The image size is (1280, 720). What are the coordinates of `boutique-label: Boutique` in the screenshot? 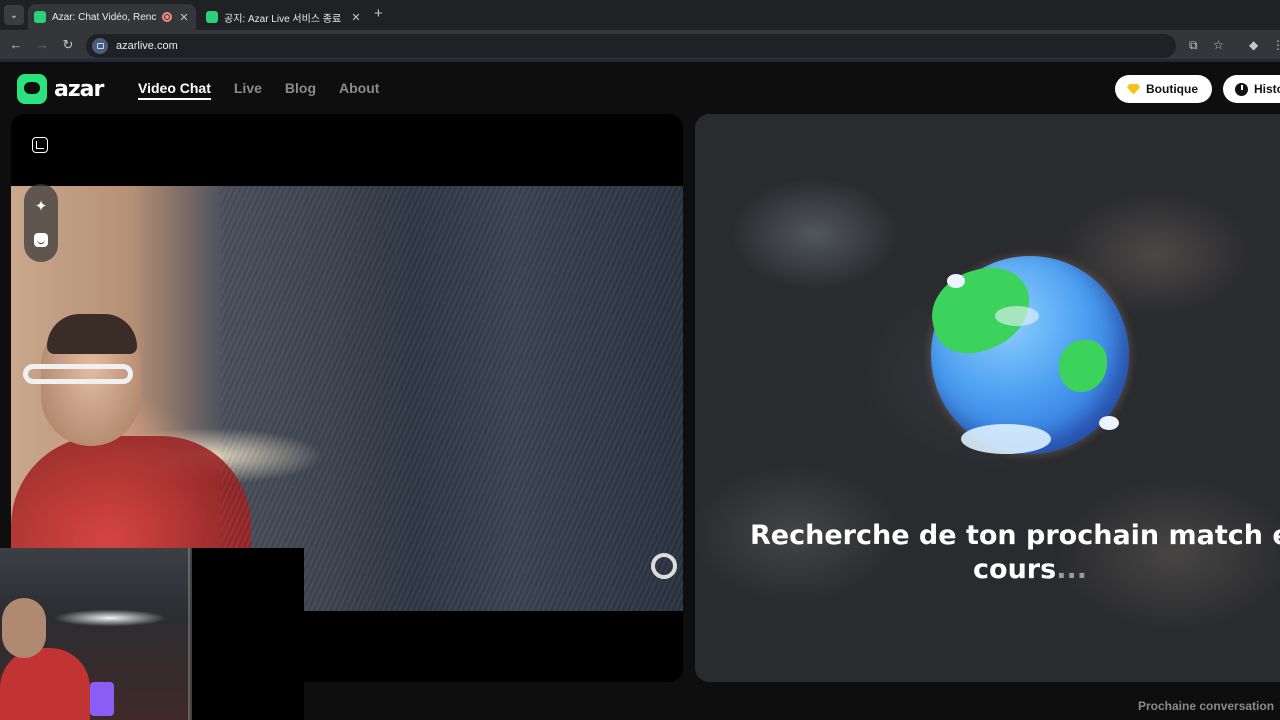 It's located at (1172, 89).